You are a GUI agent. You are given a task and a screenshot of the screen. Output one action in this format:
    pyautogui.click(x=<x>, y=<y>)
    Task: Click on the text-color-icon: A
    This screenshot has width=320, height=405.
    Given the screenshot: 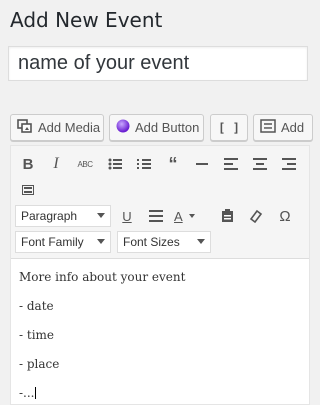 What is the action you would take?
    pyautogui.click(x=191, y=216)
    